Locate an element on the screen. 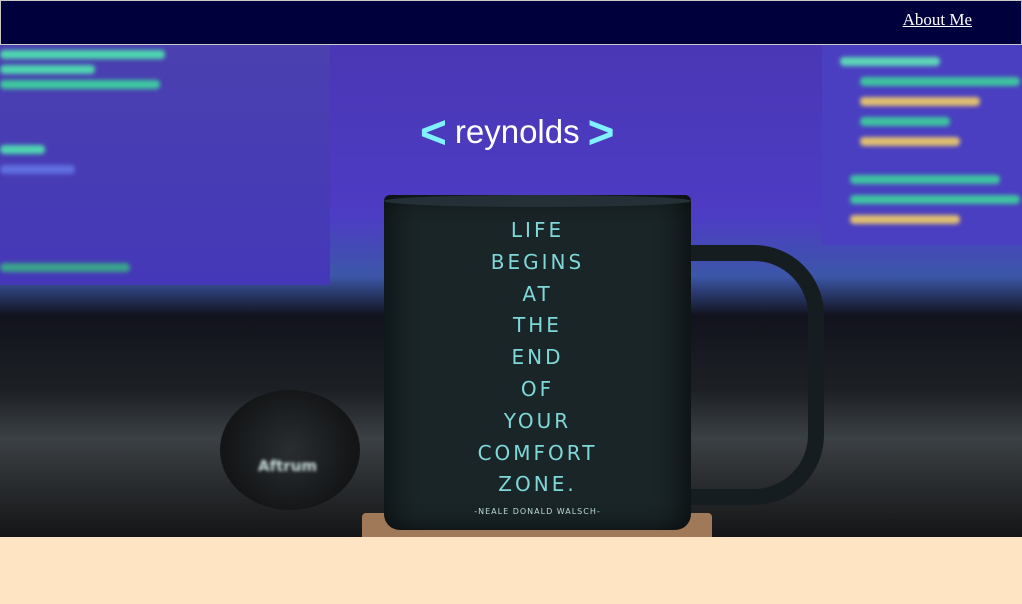  left-bracket-icon: < is located at coordinates (433, 132).